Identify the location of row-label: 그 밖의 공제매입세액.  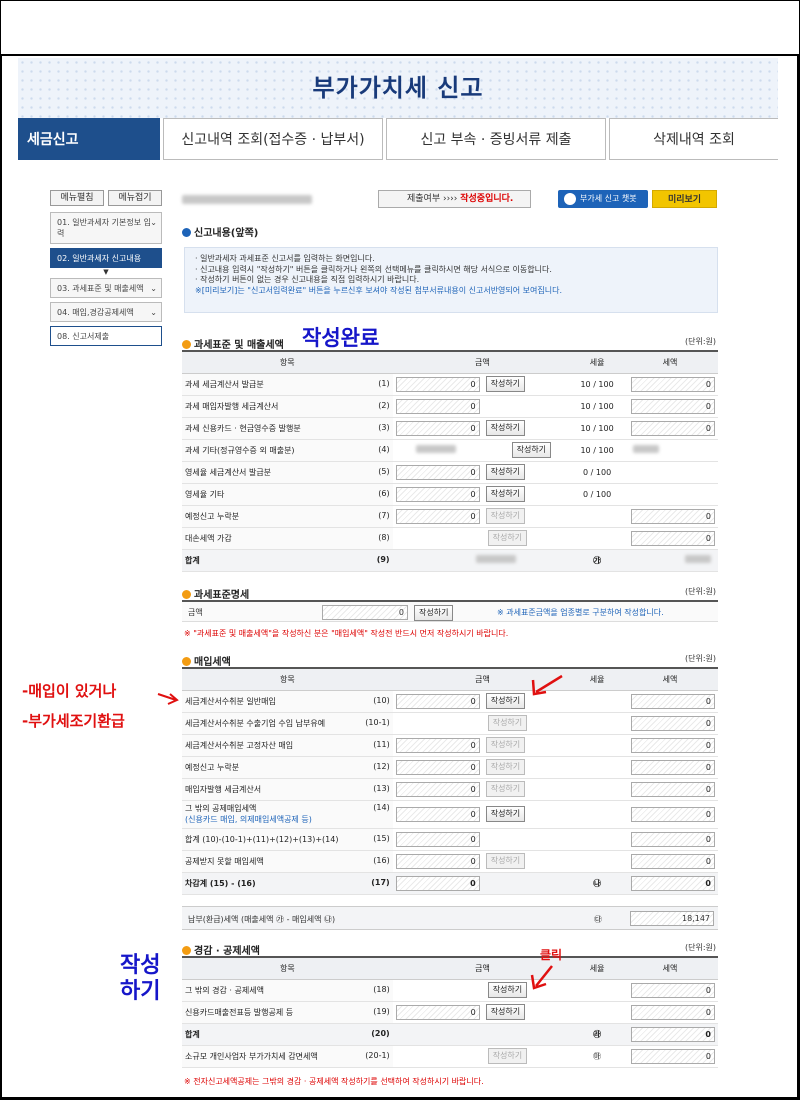
(221, 808).